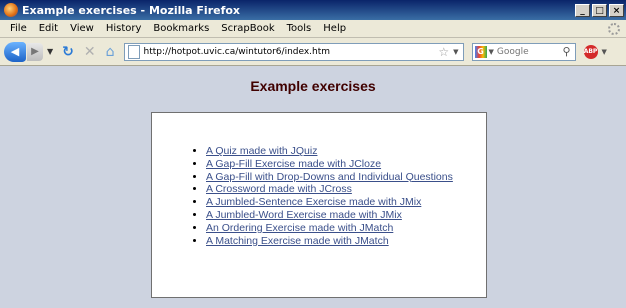 The image size is (626, 308). What do you see at coordinates (299, 28) in the screenshot?
I see `menu-tools: Tools` at bounding box center [299, 28].